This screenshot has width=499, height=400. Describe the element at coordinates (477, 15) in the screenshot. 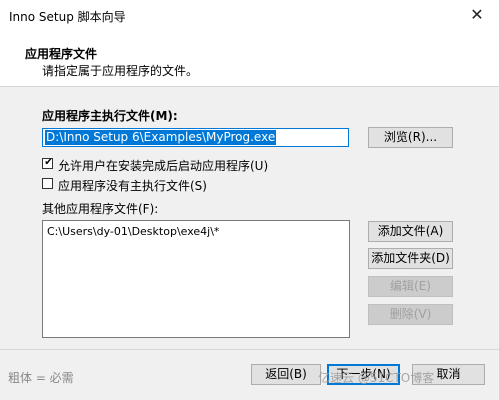

I see `close-icon: ✕` at that location.